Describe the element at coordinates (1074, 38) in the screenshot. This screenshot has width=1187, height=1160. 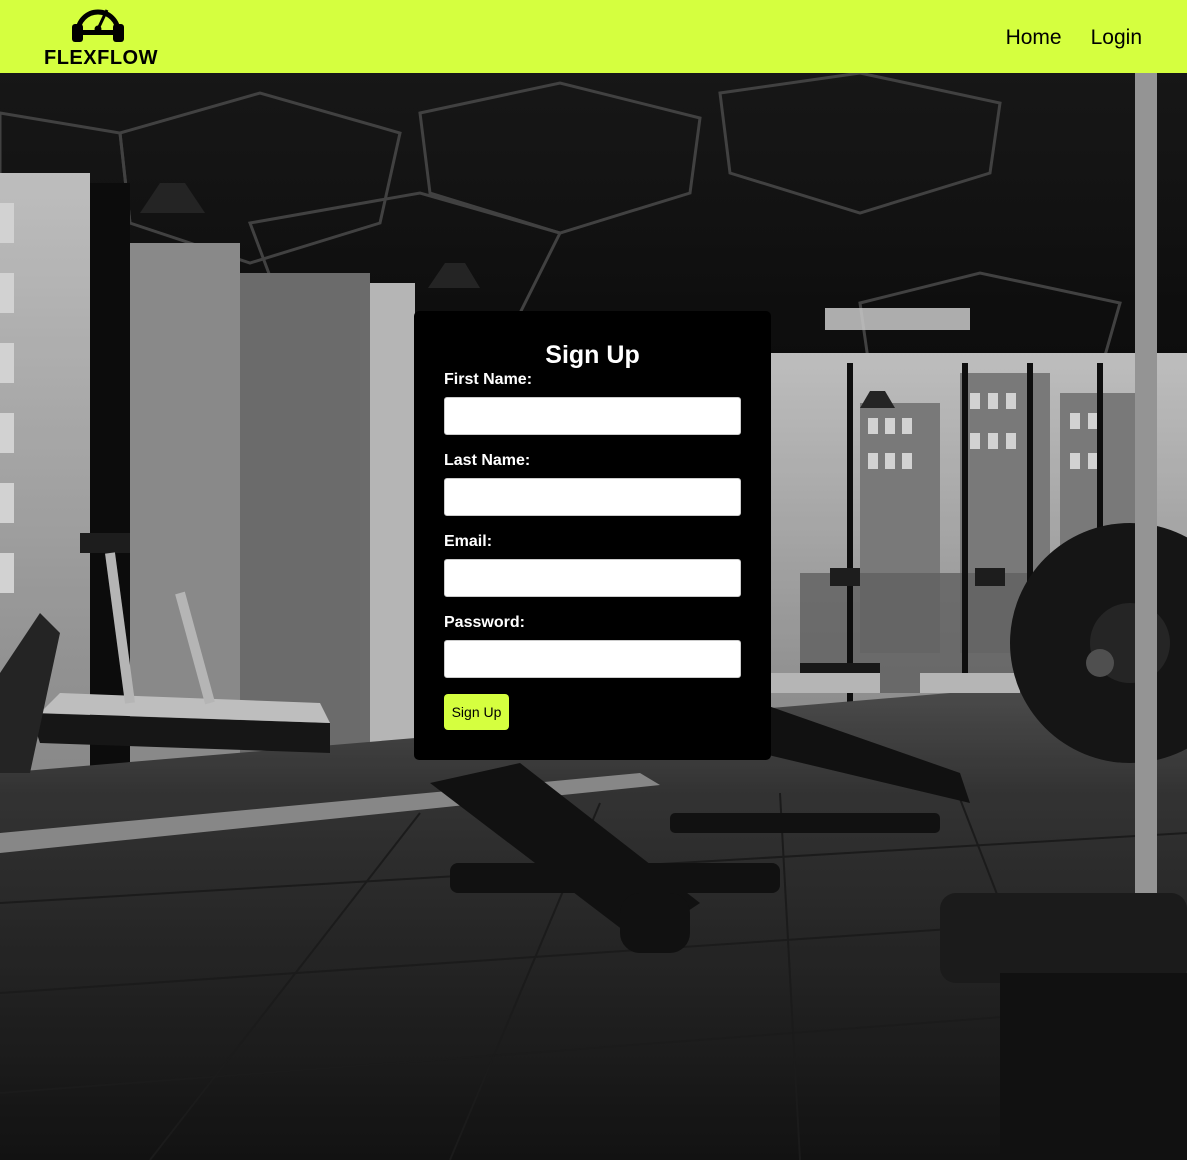
I see `main-nav: Home Login` at that location.